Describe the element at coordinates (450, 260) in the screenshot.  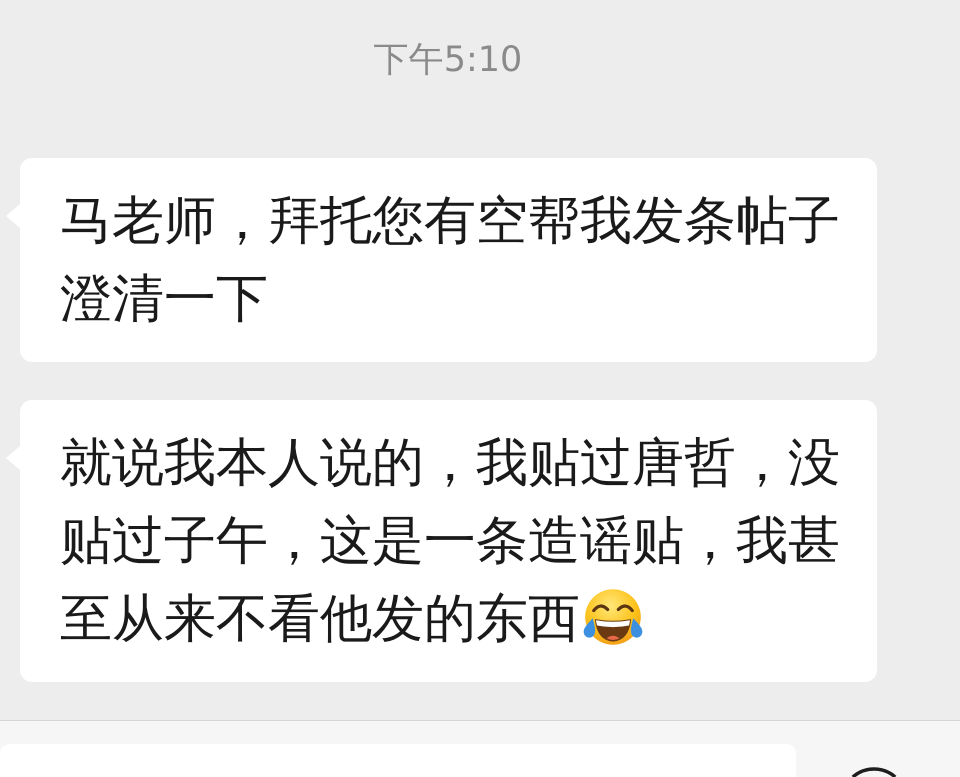
I see `message-text: 马老师，拜托您有空帮我发条帖子澄清一下` at that location.